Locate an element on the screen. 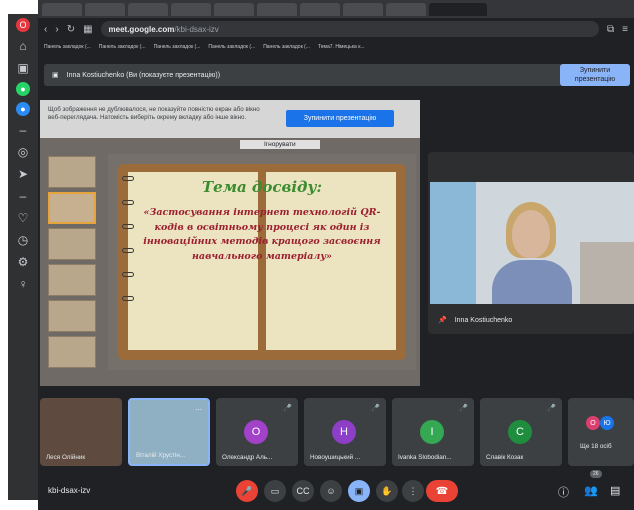 This screenshot has height=510, width=634. tab-strip is located at coordinates (336, 9).